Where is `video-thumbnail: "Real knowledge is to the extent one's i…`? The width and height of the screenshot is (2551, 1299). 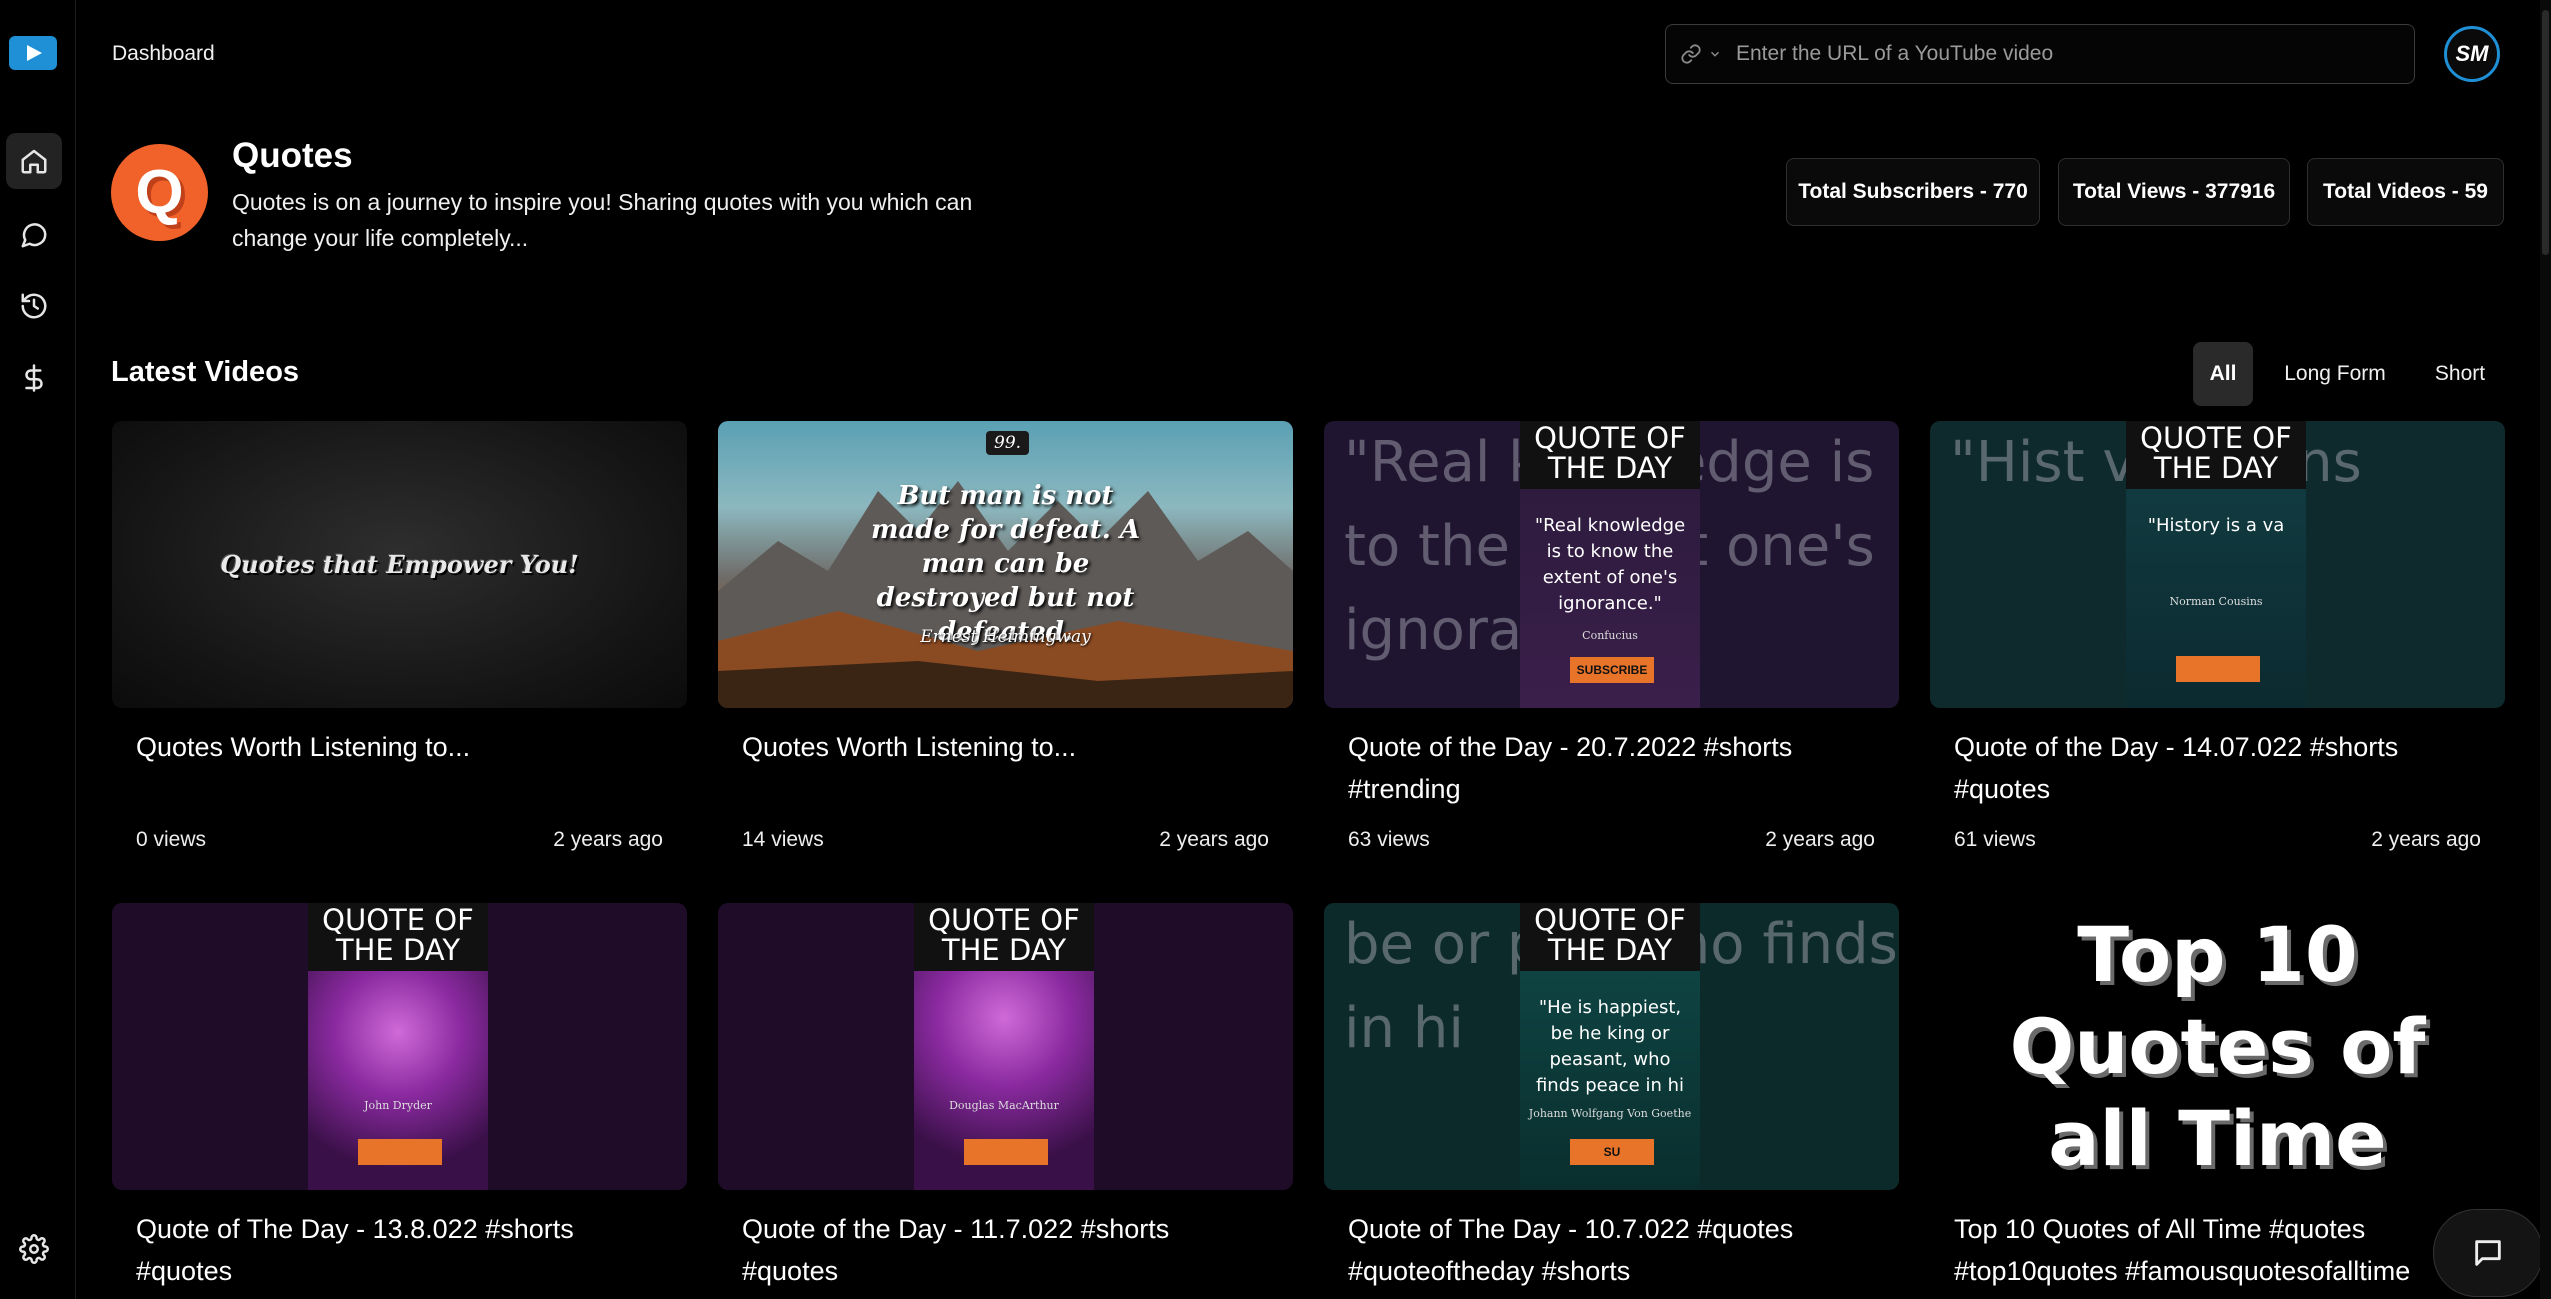
video-thumbnail: "Real knowledge is to the extent one's i… is located at coordinates (1611, 564).